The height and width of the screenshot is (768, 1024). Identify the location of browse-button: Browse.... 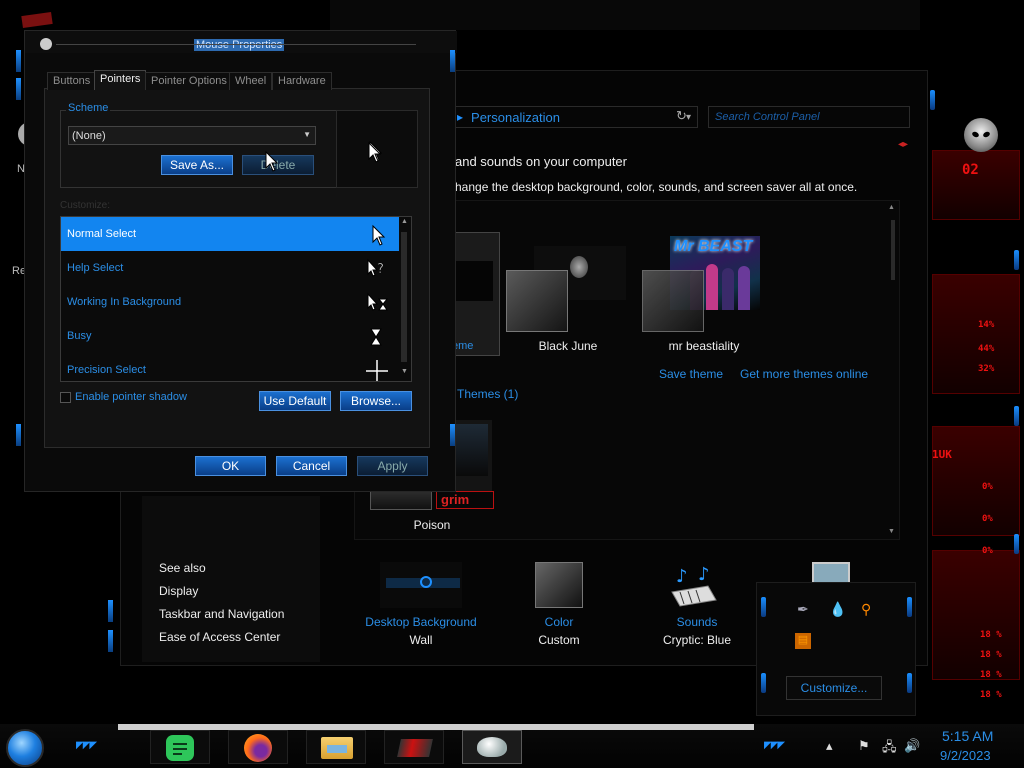
(376, 401).